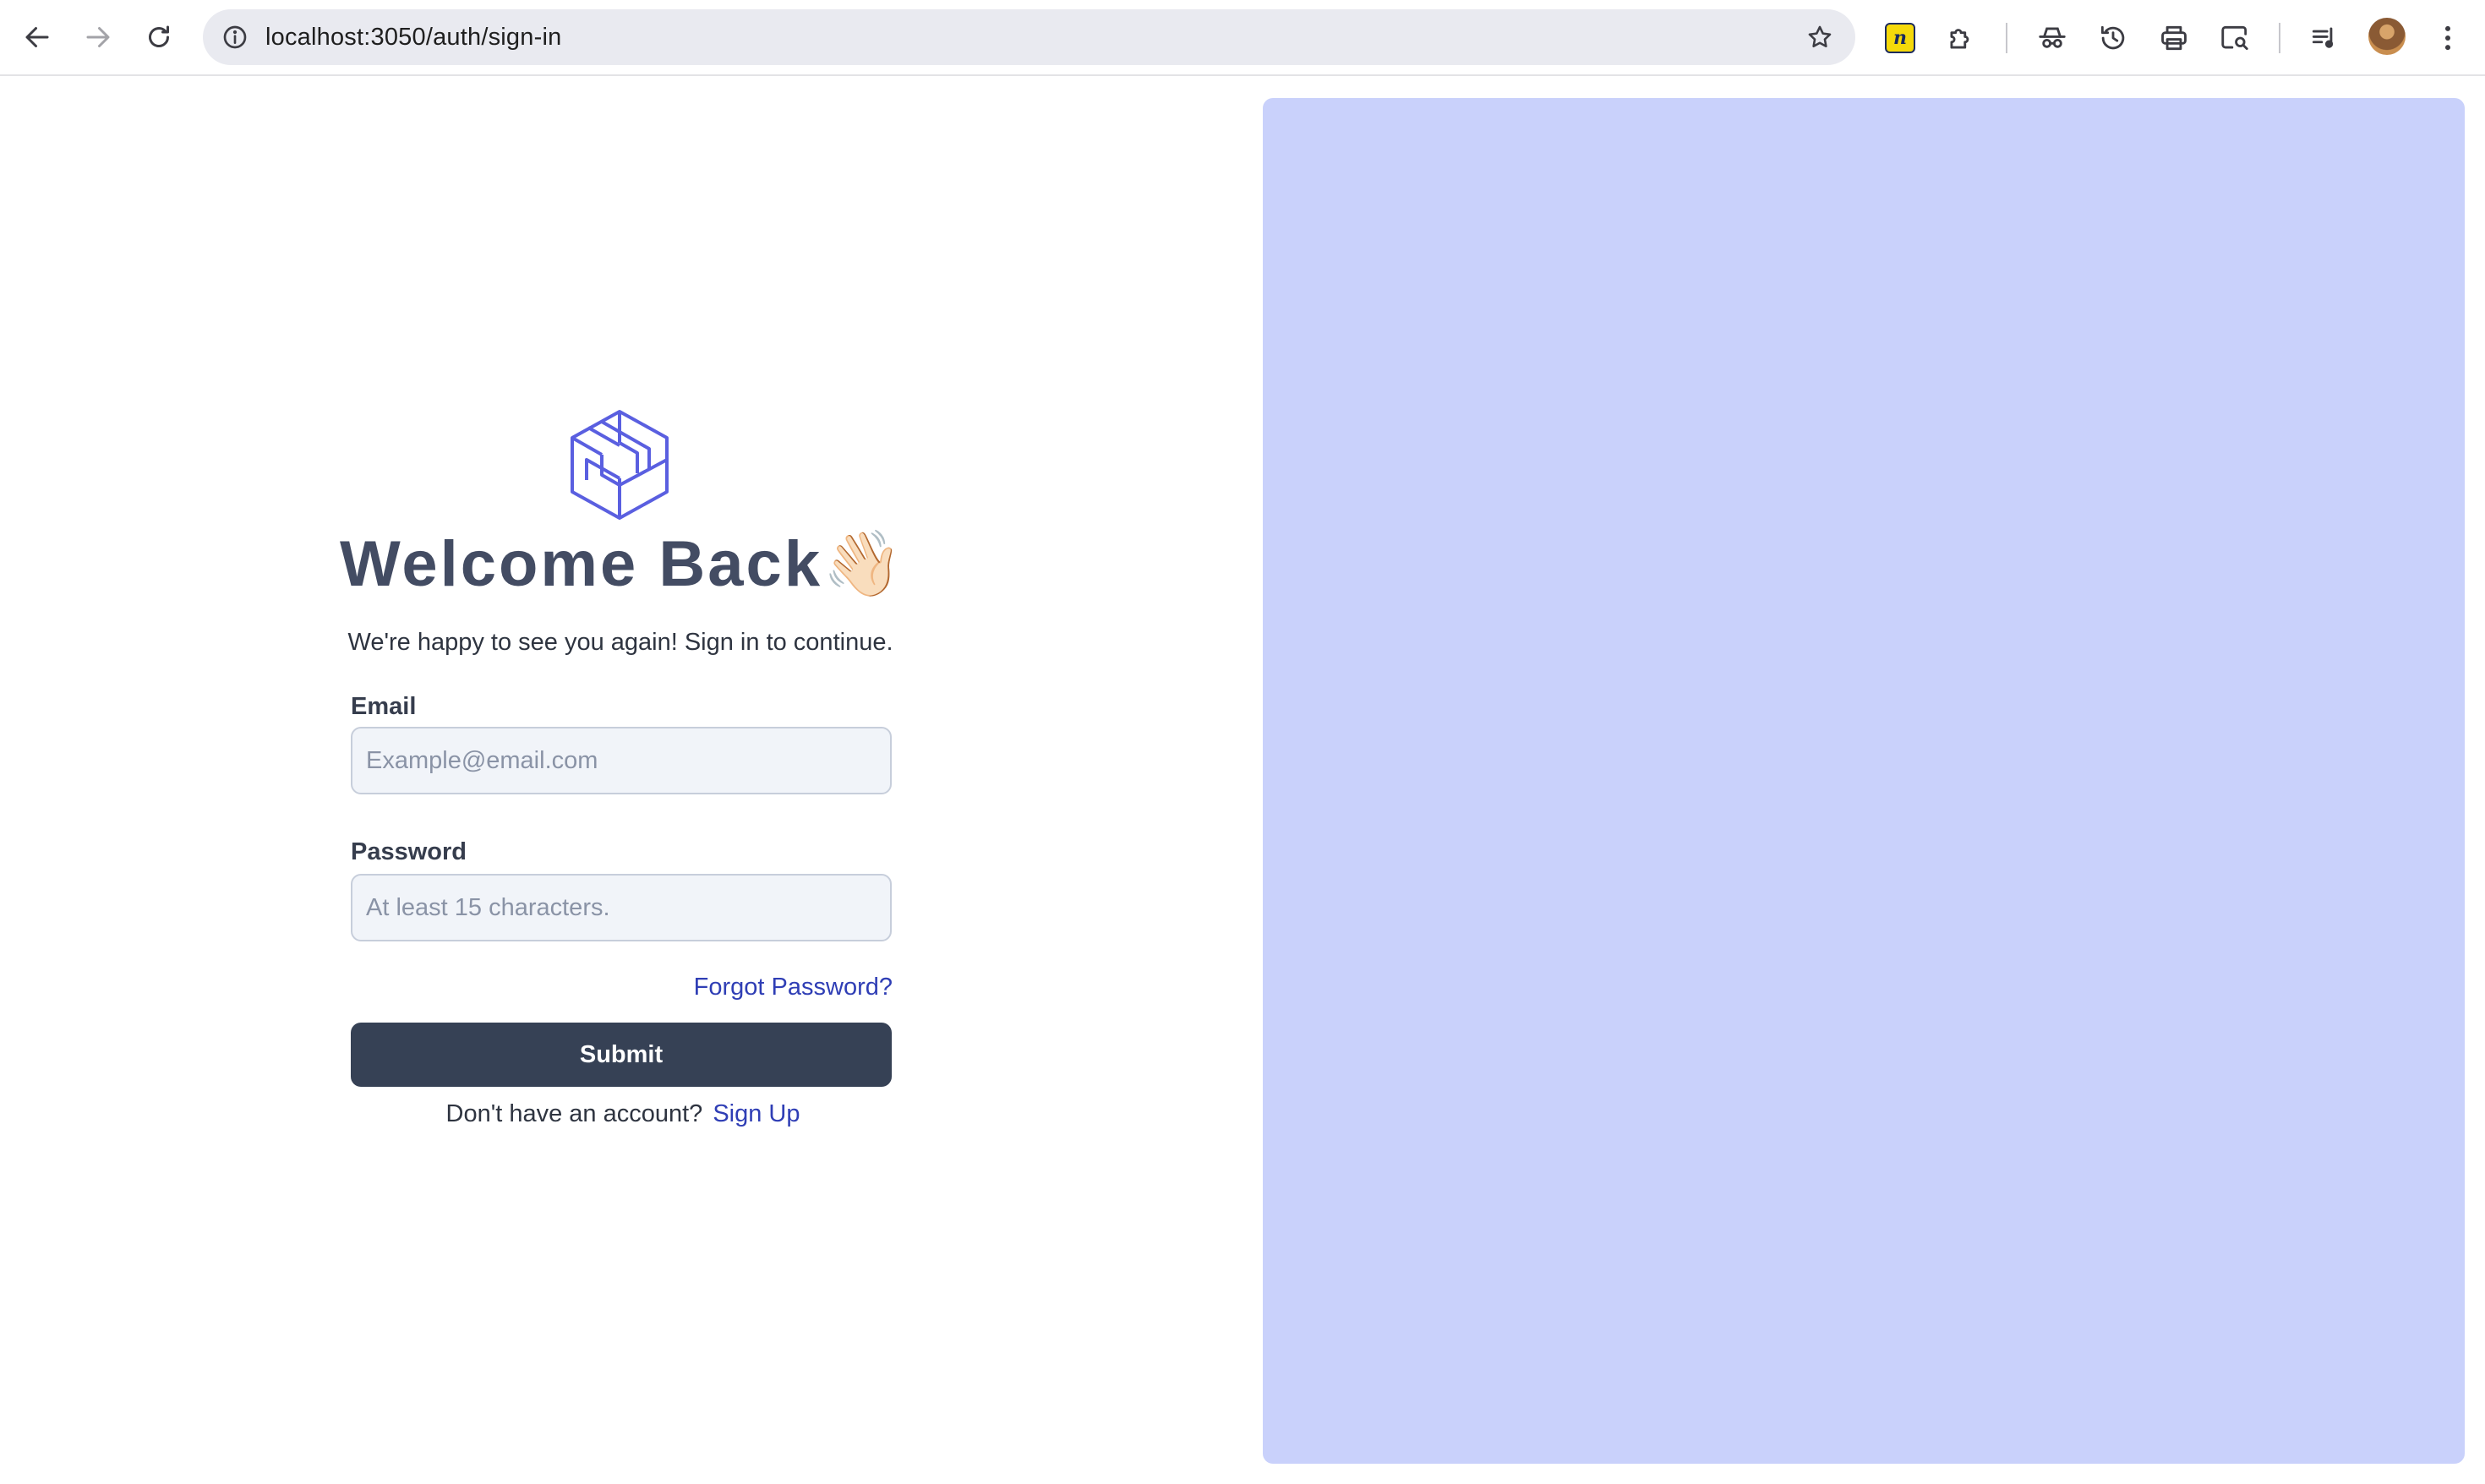 This screenshot has width=2485, height=1484. I want to click on bookmark-button, so click(1820, 37).